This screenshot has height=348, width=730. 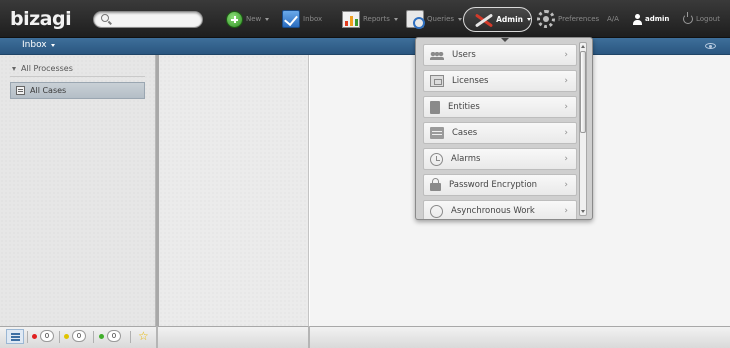 What do you see at coordinates (688, 18) in the screenshot?
I see `power-icon` at bounding box center [688, 18].